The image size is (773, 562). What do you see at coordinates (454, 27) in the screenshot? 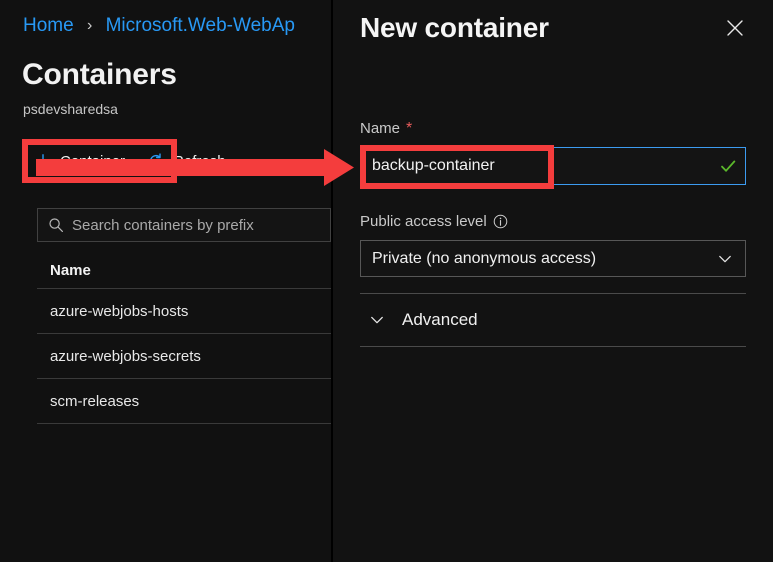
I see `blade-title: New container` at bounding box center [454, 27].